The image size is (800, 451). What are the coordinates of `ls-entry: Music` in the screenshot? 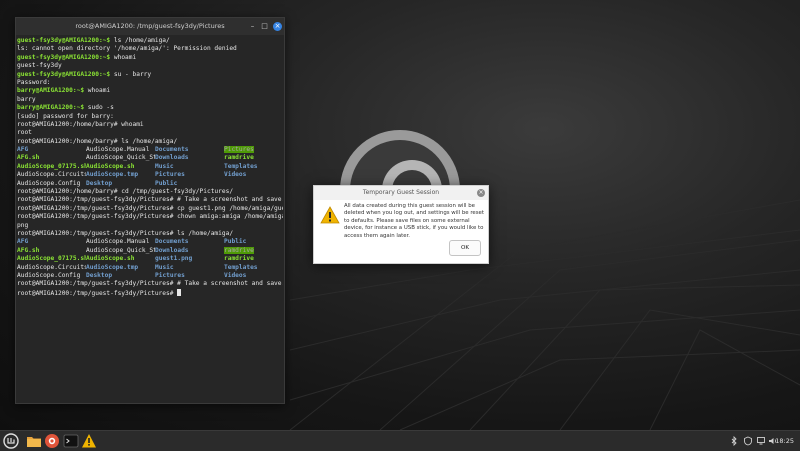 It's located at (164, 166).